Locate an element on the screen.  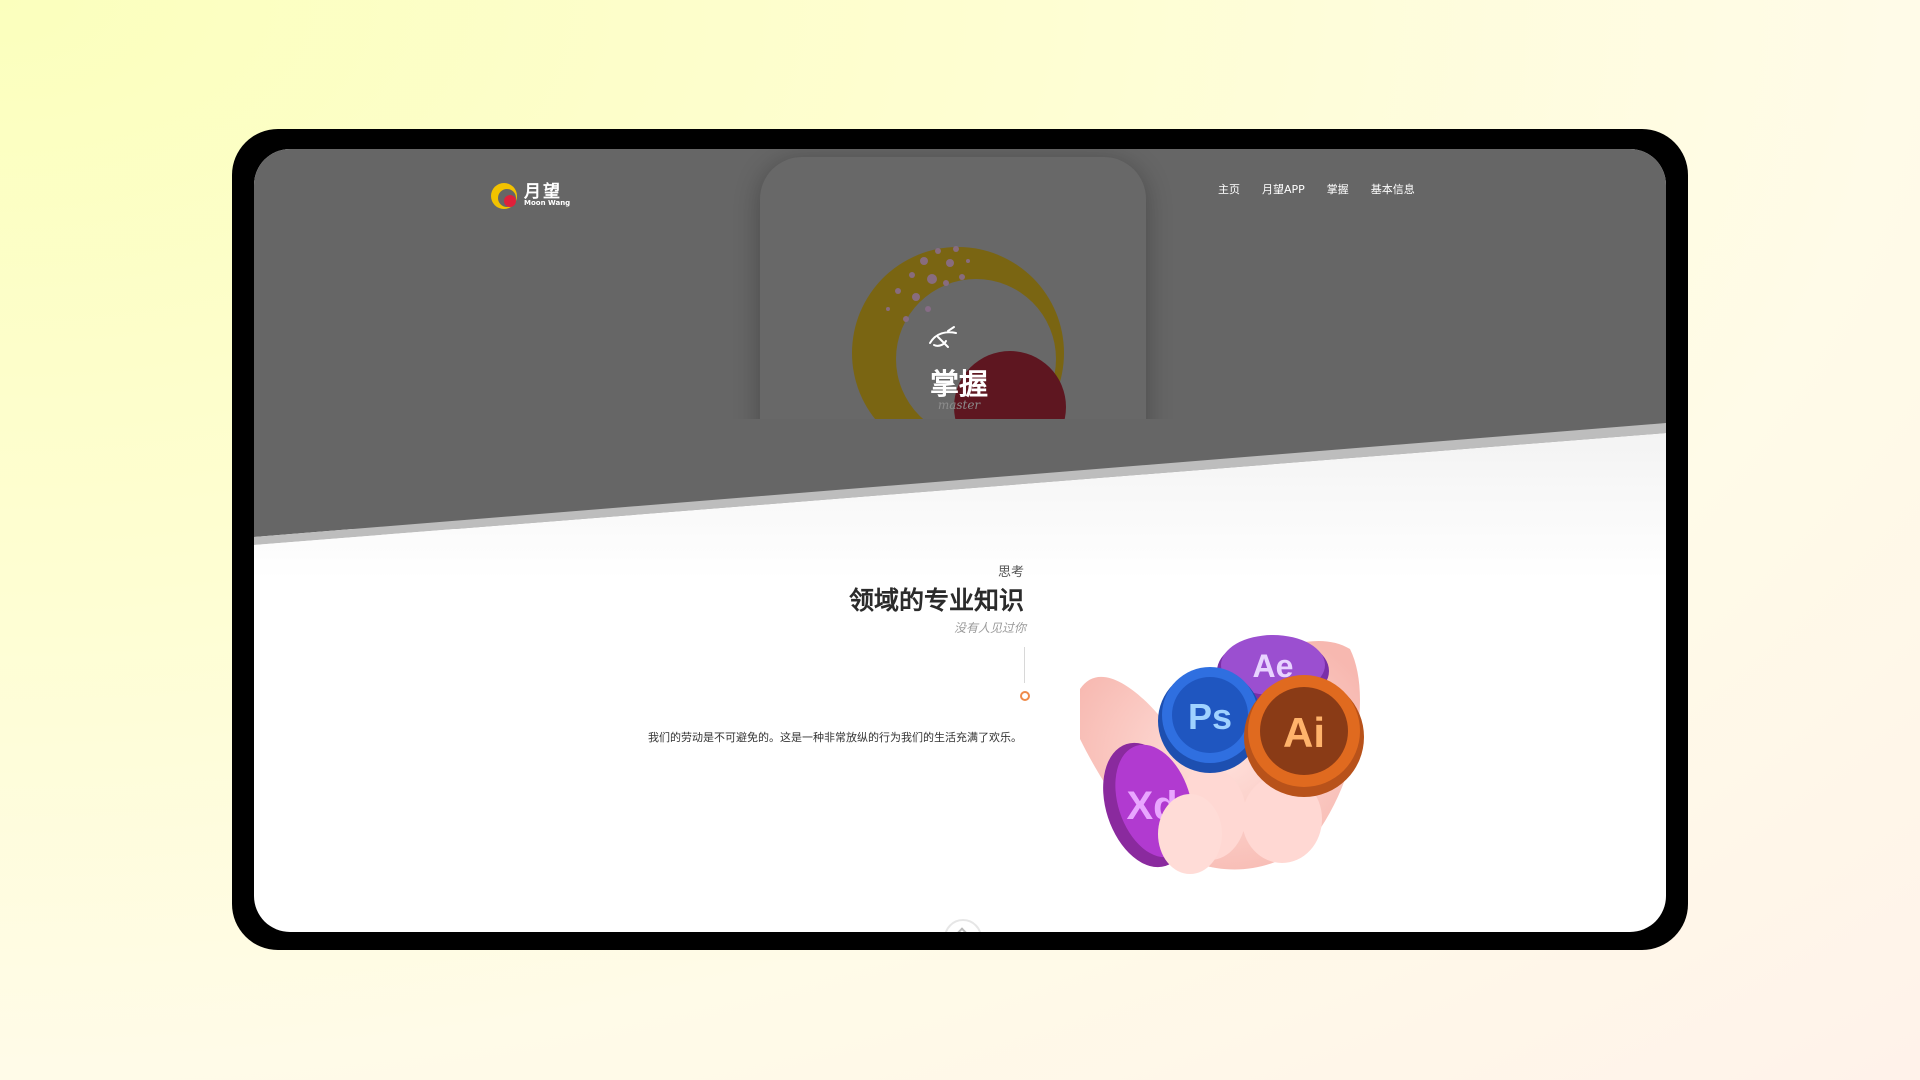
coin-ai-label: Ai is located at coordinates (1304, 732).